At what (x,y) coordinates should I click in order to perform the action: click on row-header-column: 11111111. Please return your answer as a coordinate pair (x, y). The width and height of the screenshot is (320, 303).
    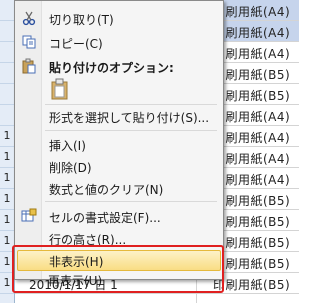
    Looking at the image, I should click on (7, 151).